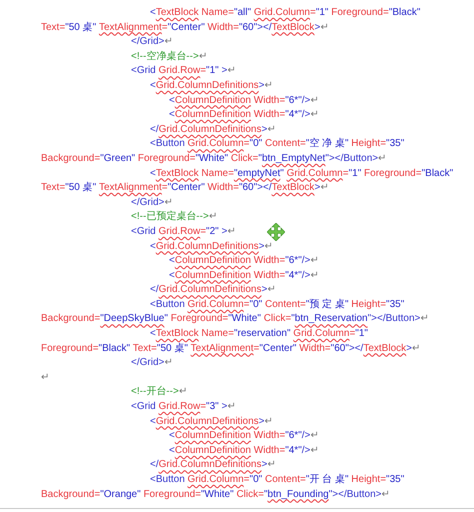 The image size is (474, 512). What do you see at coordinates (213, 159) in the screenshot?
I see `code-line: Background="Green" Foreground="White" Click="btn_EmptyNet"></Button>↵` at bounding box center [213, 159].